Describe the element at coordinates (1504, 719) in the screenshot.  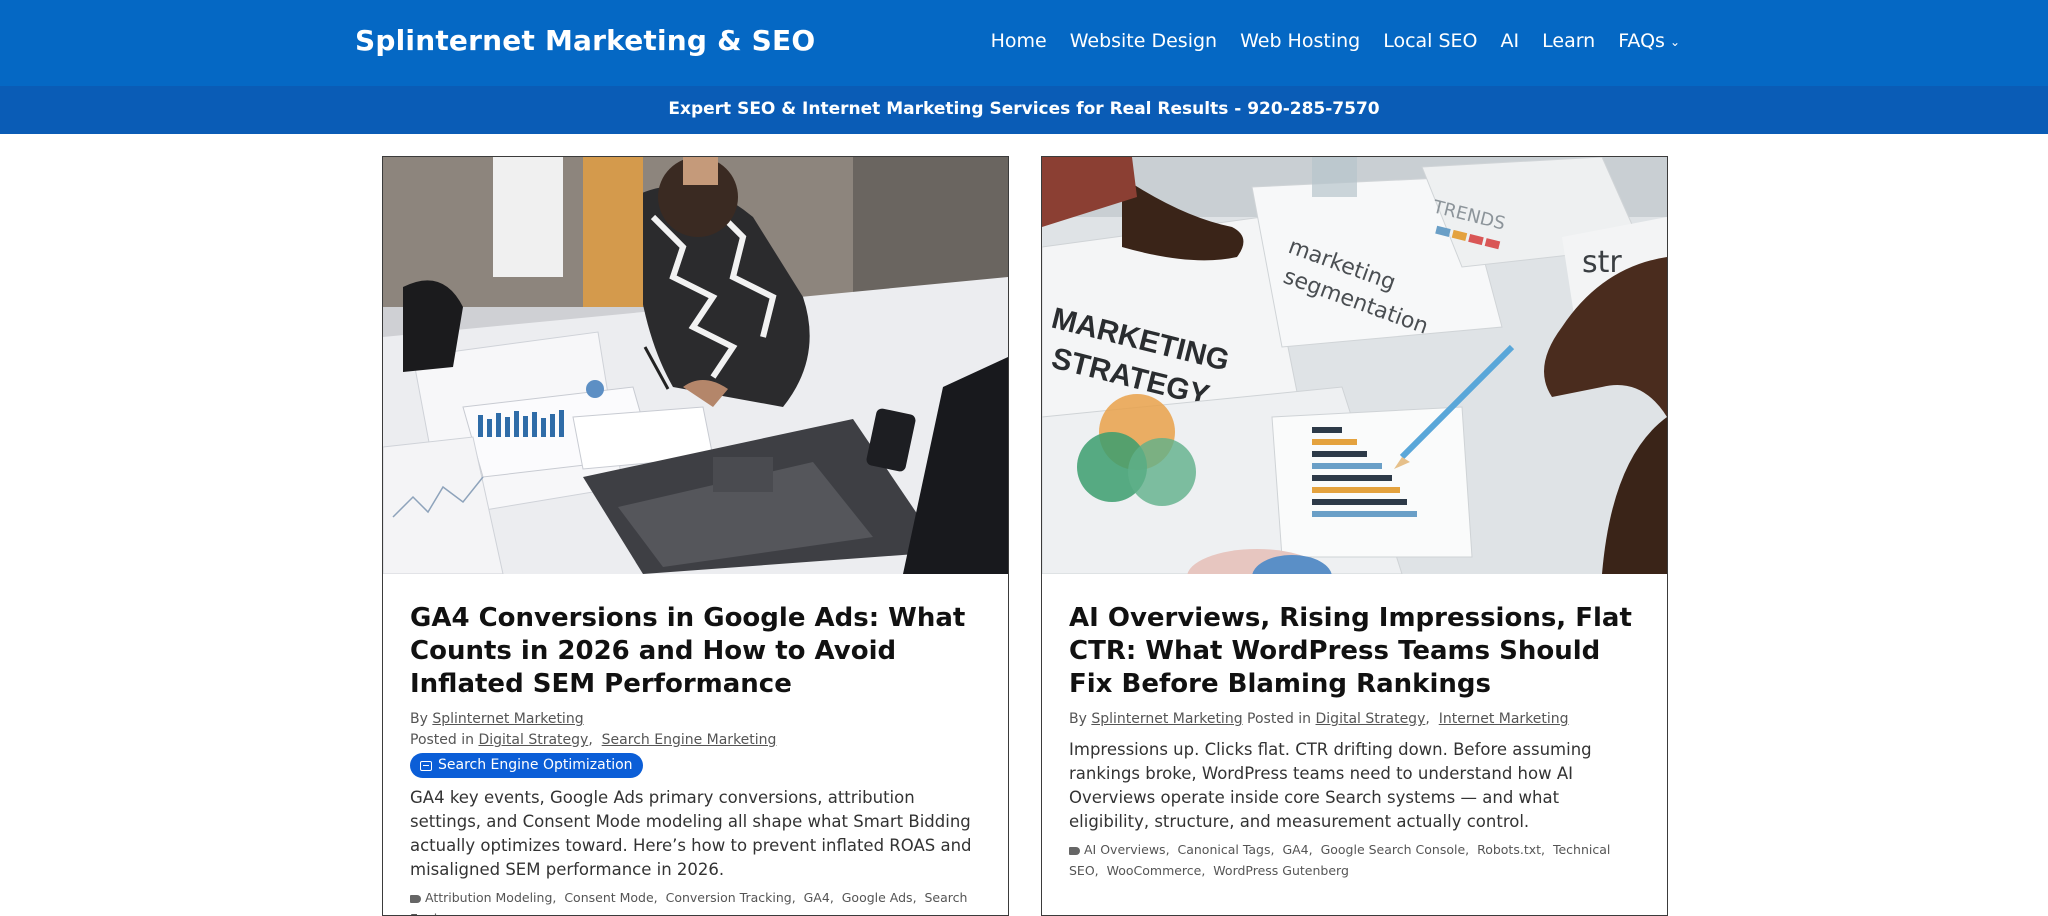
I see `category-link: Internet Marketing` at that location.